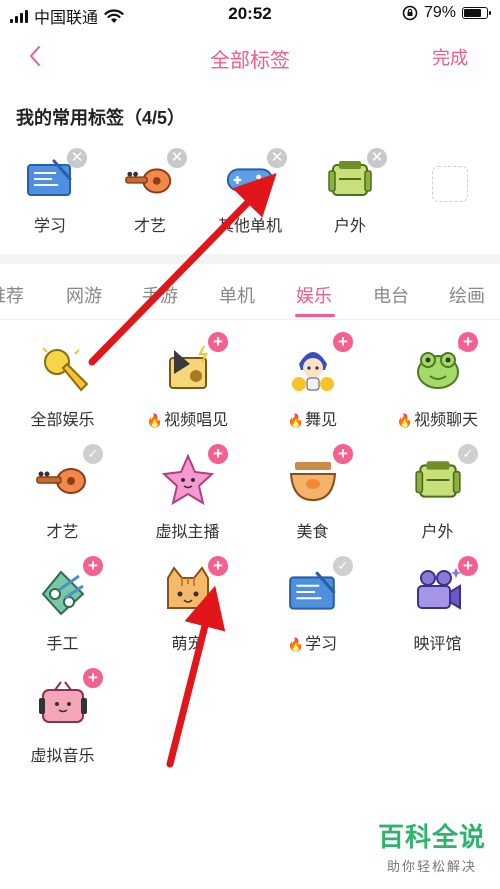 The image size is (500, 889). What do you see at coordinates (250, 259) in the screenshot?
I see `section-divider` at bounding box center [250, 259].